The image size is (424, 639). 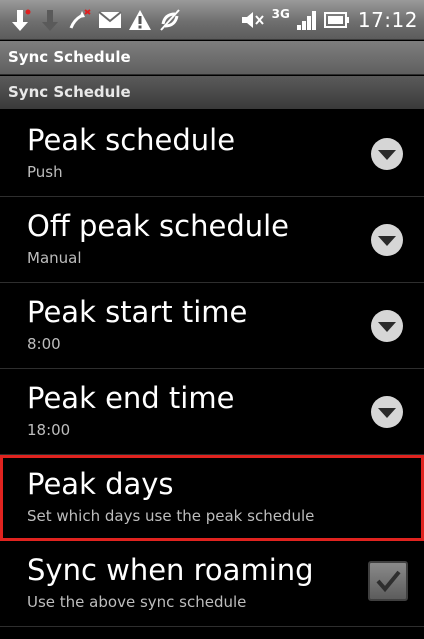 I want to click on network-type-label: 3G, so click(x=280, y=14).